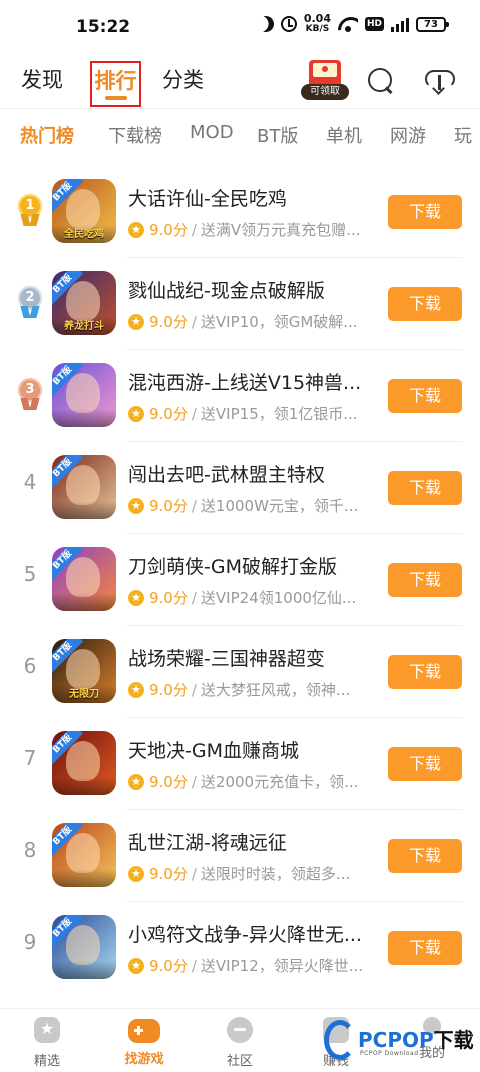  I want to click on game-icon-caption: 养龙打斗, so click(84, 326).